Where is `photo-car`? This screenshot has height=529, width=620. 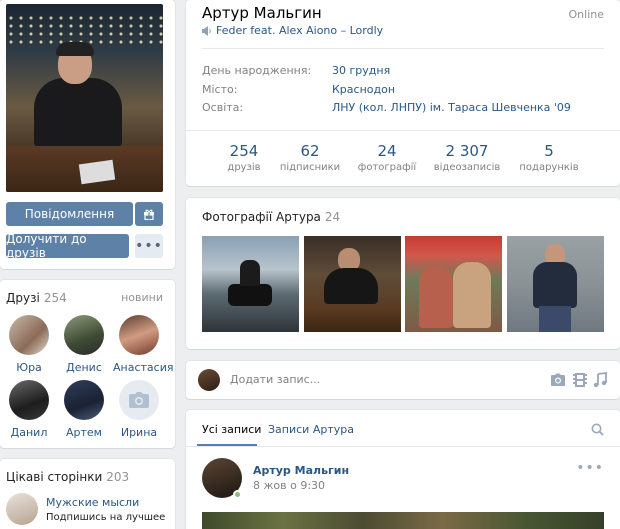 photo-car is located at coordinates (250, 295).